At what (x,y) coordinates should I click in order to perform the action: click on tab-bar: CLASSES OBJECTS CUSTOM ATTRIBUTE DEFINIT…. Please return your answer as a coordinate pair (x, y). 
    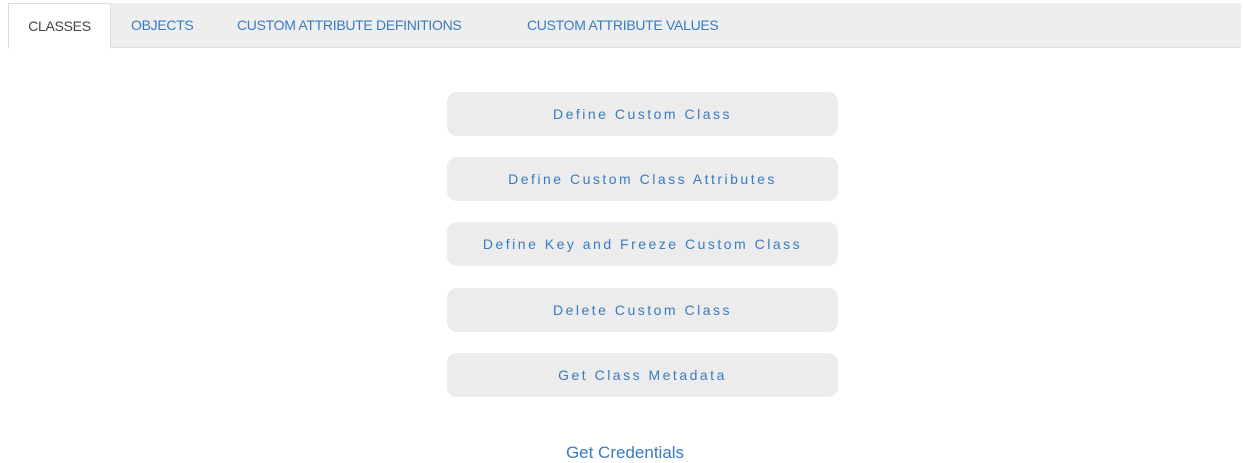
    Looking at the image, I should click on (624, 26).